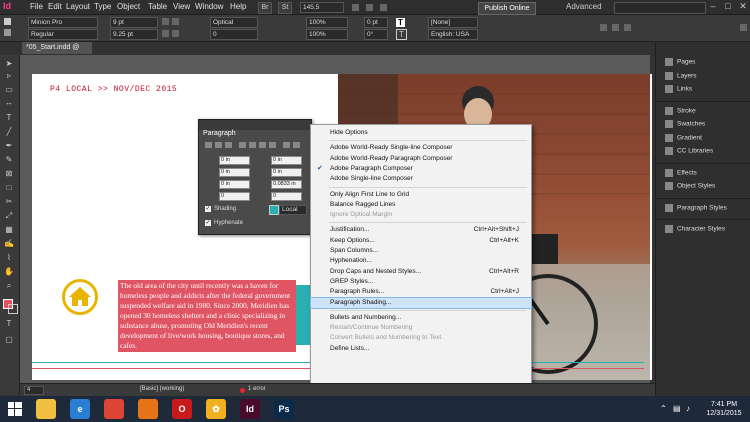  I want to click on dock-item-swatches: Swatches, so click(705, 126).